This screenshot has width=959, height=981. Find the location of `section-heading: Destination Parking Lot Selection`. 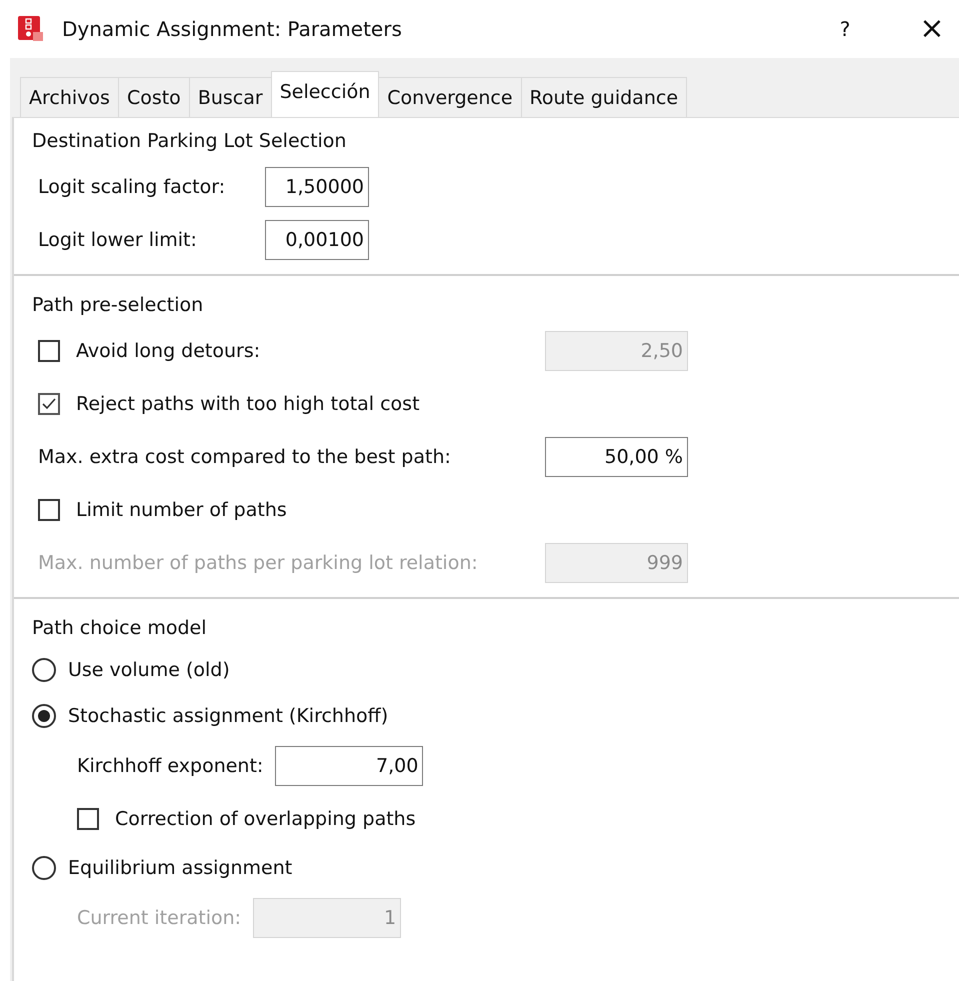

section-heading: Destination Parking Lot Selection is located at coordinates (190, 141).